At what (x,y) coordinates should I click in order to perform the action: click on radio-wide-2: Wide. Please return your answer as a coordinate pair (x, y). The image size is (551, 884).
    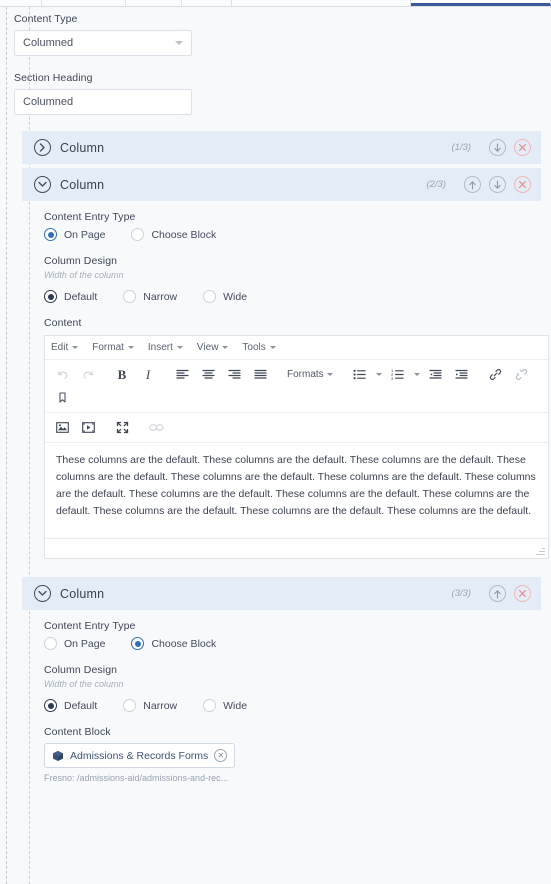
    Looking at the image, I should click on (225, 296).